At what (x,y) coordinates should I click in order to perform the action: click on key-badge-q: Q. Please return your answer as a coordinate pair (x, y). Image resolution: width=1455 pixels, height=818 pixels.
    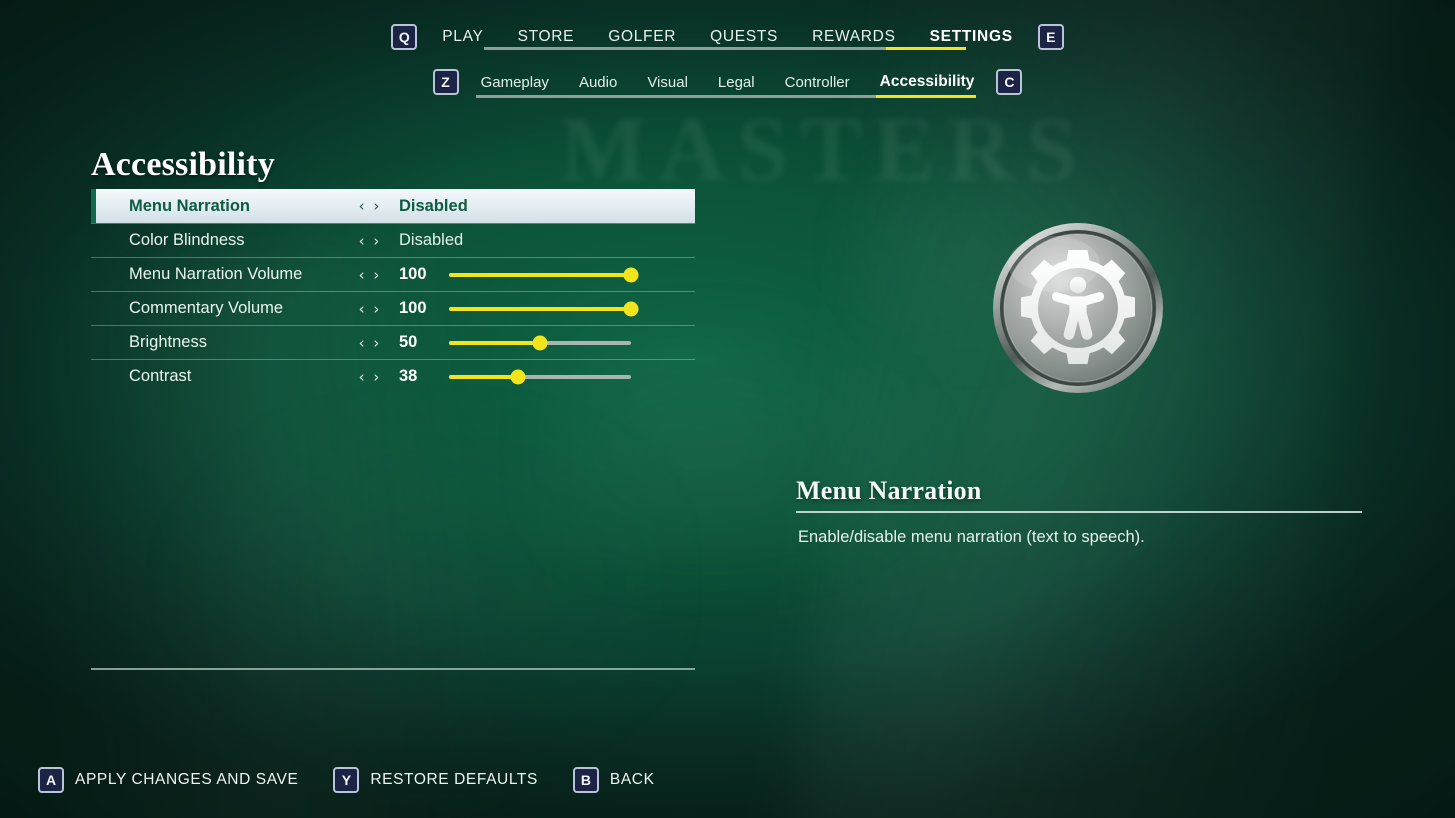
    Looking at the image, I should click on (404, 37).